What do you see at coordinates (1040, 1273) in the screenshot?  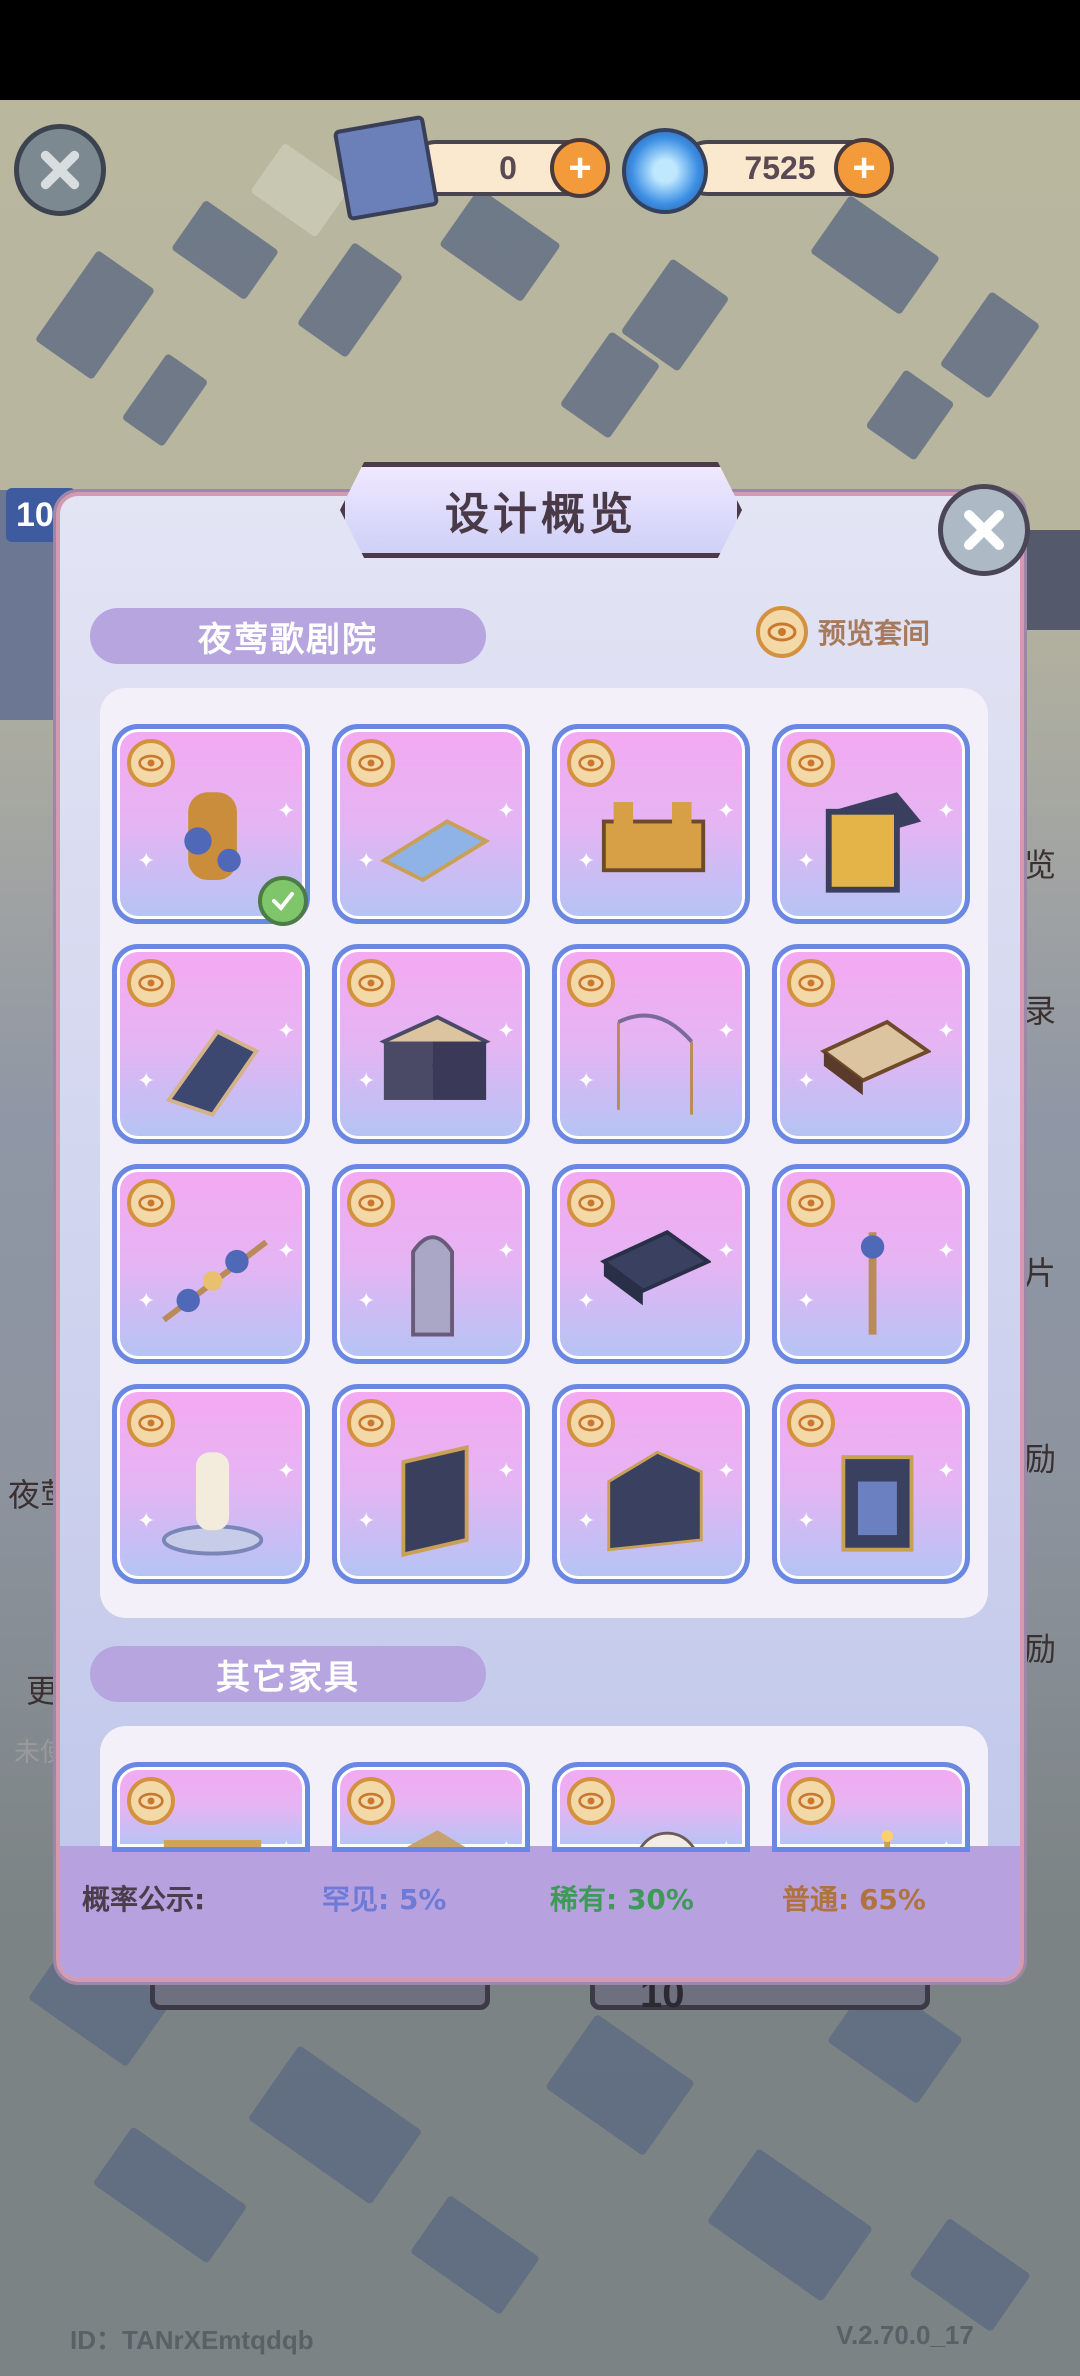 I see `background-label: 片` at bounding box center [1040, 1273].